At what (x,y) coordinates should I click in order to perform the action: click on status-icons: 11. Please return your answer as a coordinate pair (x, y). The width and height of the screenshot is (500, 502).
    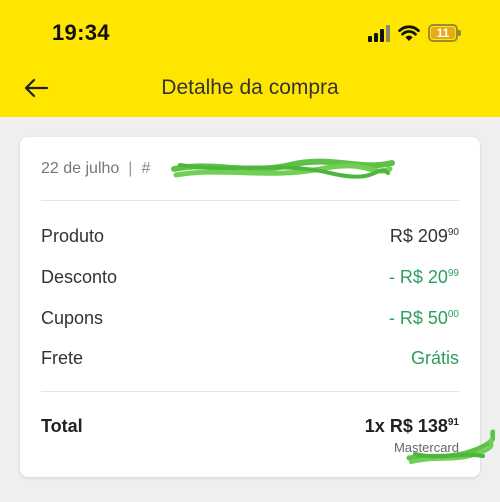
    Looking at the image, I should click on (414, 33).